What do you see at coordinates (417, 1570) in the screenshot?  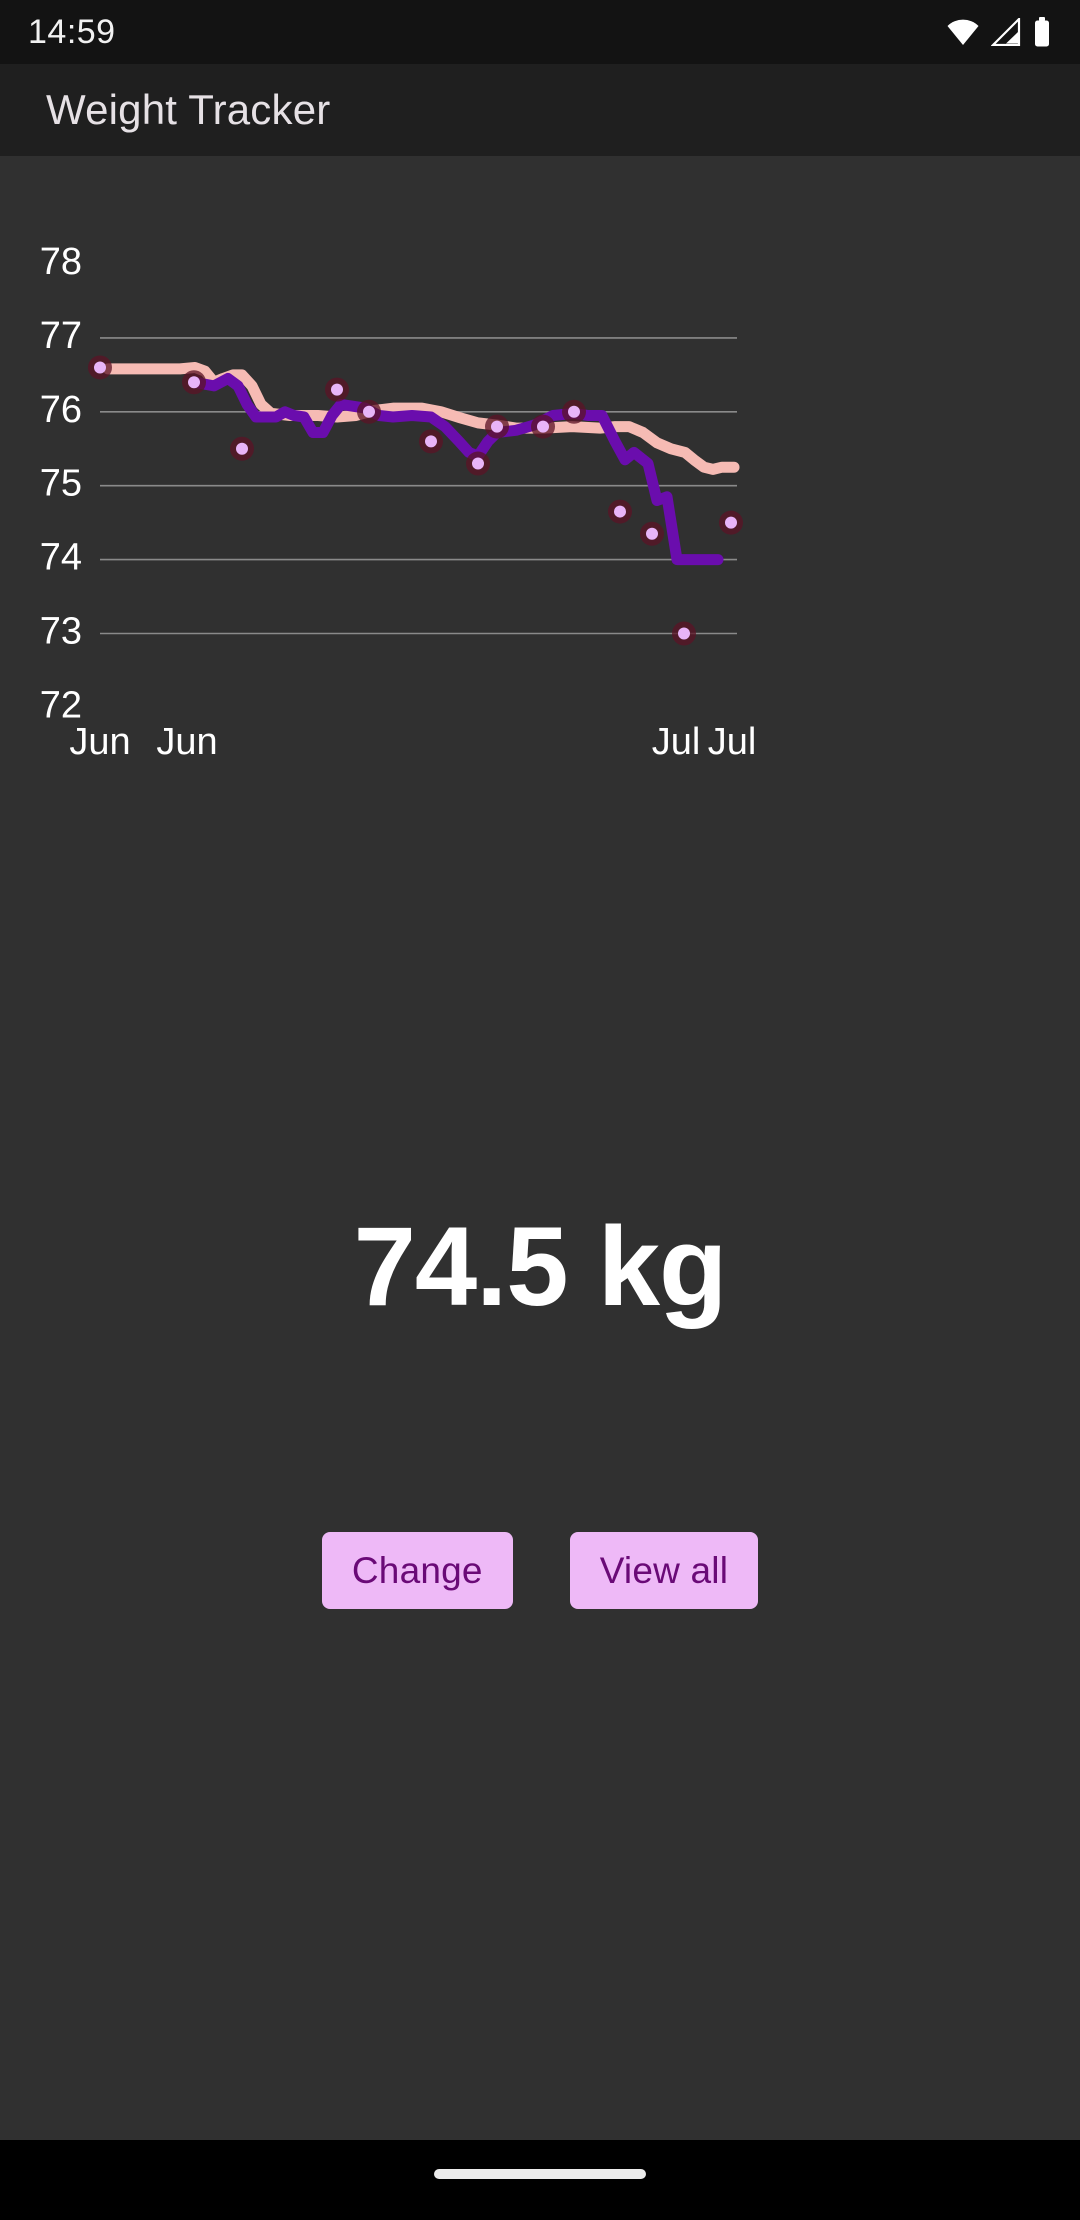 I see `change-button: Change` at bounding box center [417, 1570].